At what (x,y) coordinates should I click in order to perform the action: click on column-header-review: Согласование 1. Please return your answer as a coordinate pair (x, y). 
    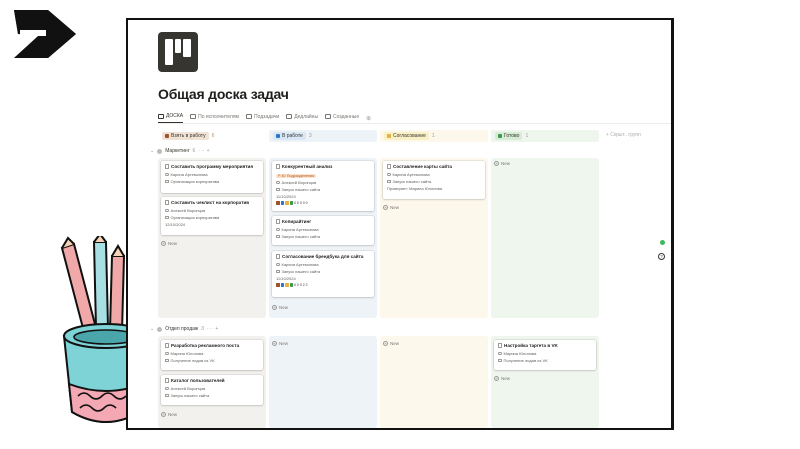
    Looking at the image, I should click on (434, 136).